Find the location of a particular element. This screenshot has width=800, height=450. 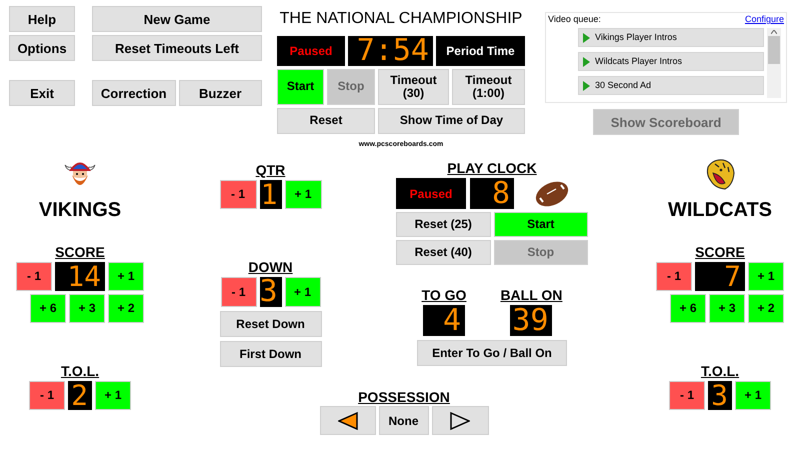

left-arrow-button is located at coordinates (348, 420).